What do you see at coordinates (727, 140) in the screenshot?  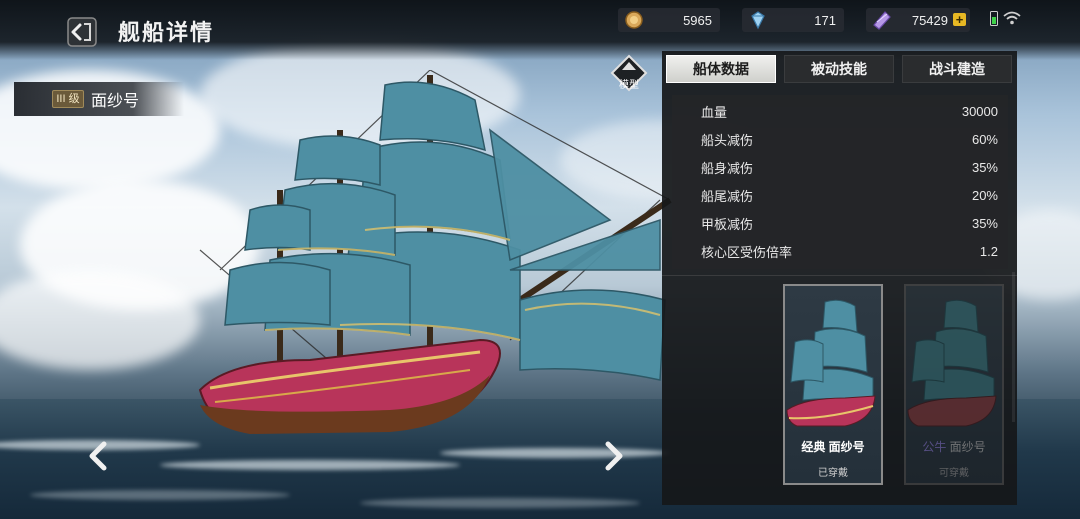 I see `stat-label: 船头减伤` at bounding box center [727, 140].